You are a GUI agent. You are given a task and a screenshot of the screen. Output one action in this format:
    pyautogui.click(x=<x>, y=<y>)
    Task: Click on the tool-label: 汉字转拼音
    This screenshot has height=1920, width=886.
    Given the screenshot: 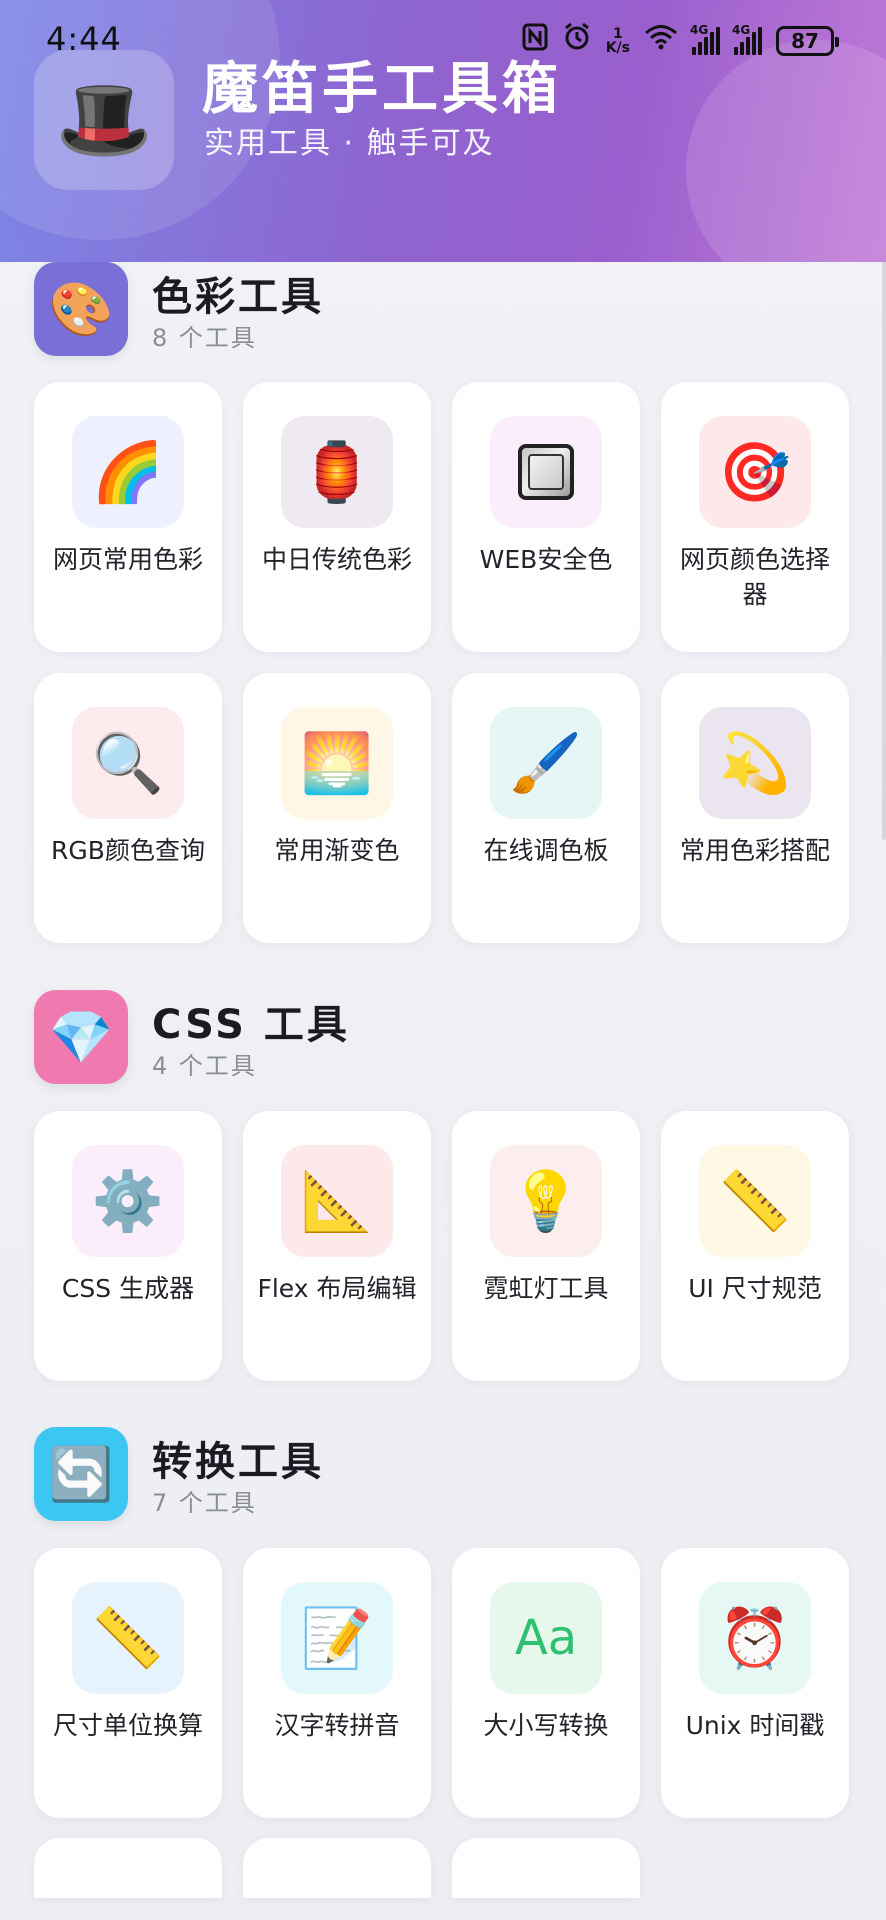 What is the action you would take?
    pyautogui.click(x=337, y=1725)
    